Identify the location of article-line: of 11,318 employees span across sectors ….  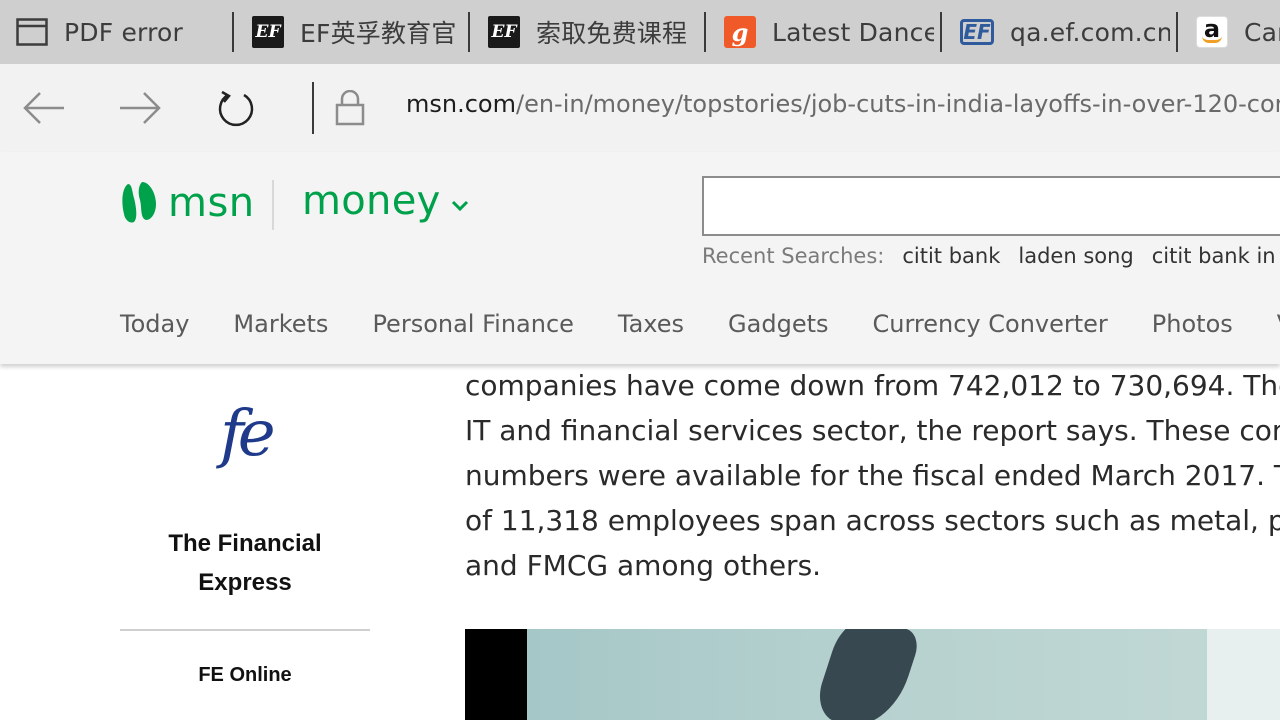
(872, 520).